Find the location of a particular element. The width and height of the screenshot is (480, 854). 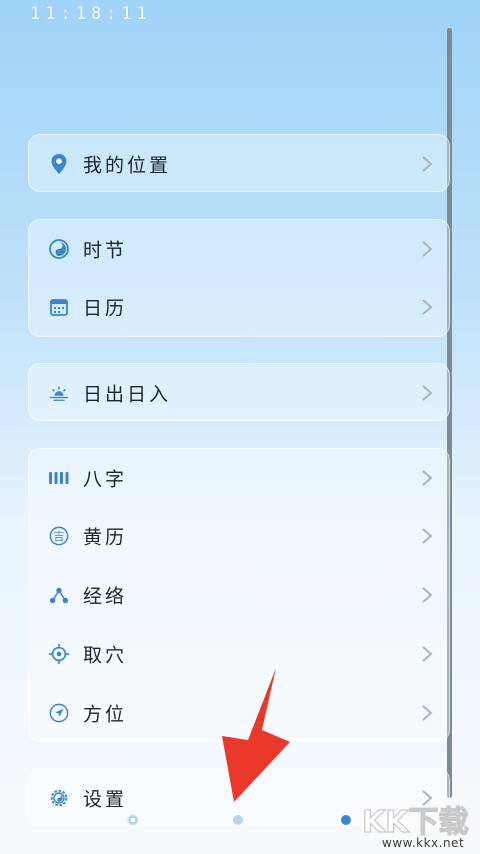

sunrise-icon is located at coordinates (59, 393).